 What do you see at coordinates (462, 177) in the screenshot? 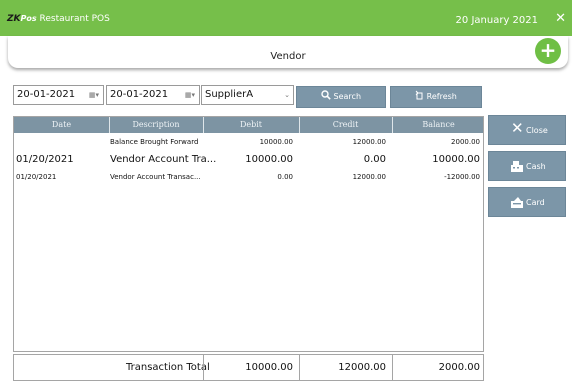
I see `cell-balance: -12000.00` at bounding box center [462, 177].